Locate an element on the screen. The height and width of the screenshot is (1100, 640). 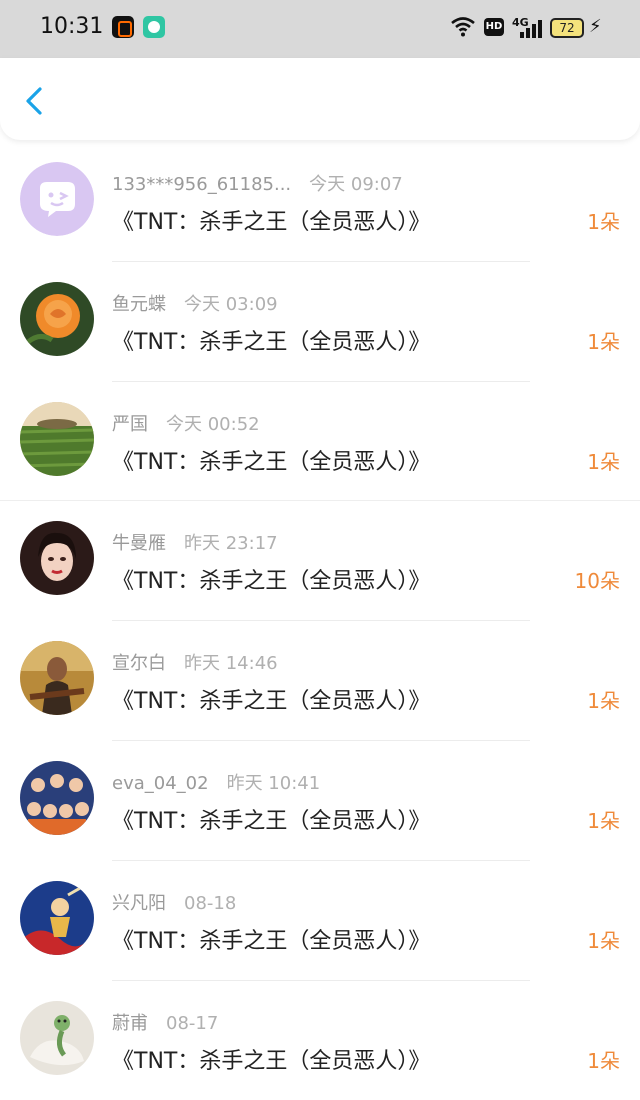
timestamp: 今天 09:07 is located at coordinates (356, 184).